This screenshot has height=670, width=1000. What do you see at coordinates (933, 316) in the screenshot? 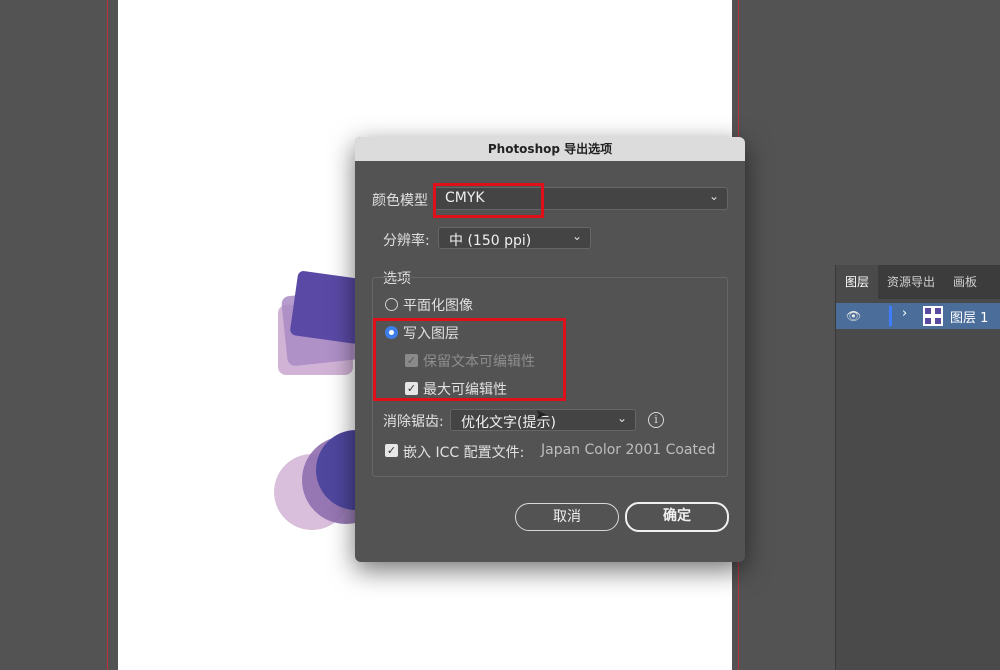
I see `layer-thumbnail` at bounding box center [933, 316].